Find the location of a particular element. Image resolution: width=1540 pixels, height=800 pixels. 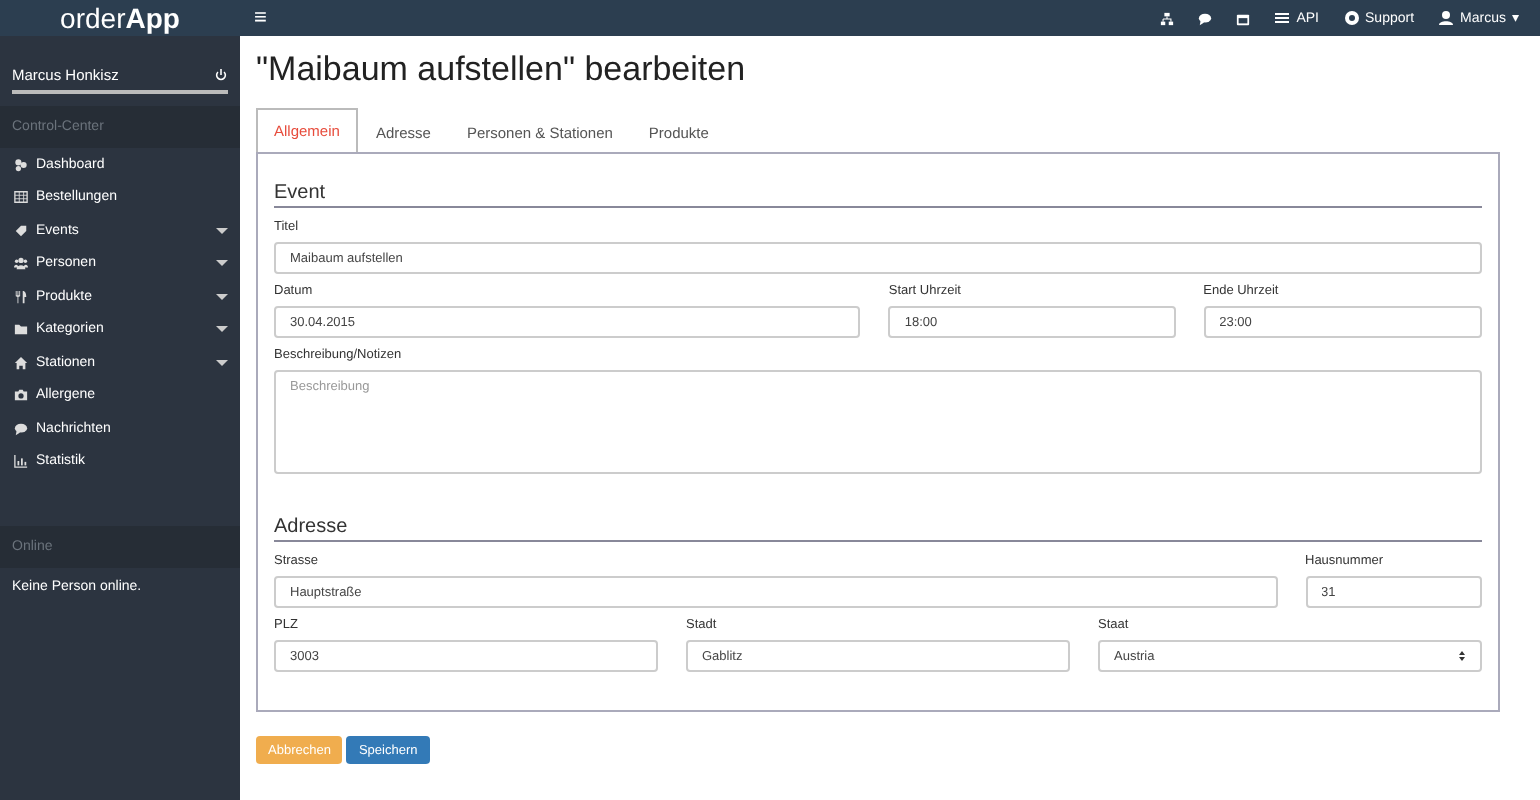

camera-icon is located at coordinates (21, 395).